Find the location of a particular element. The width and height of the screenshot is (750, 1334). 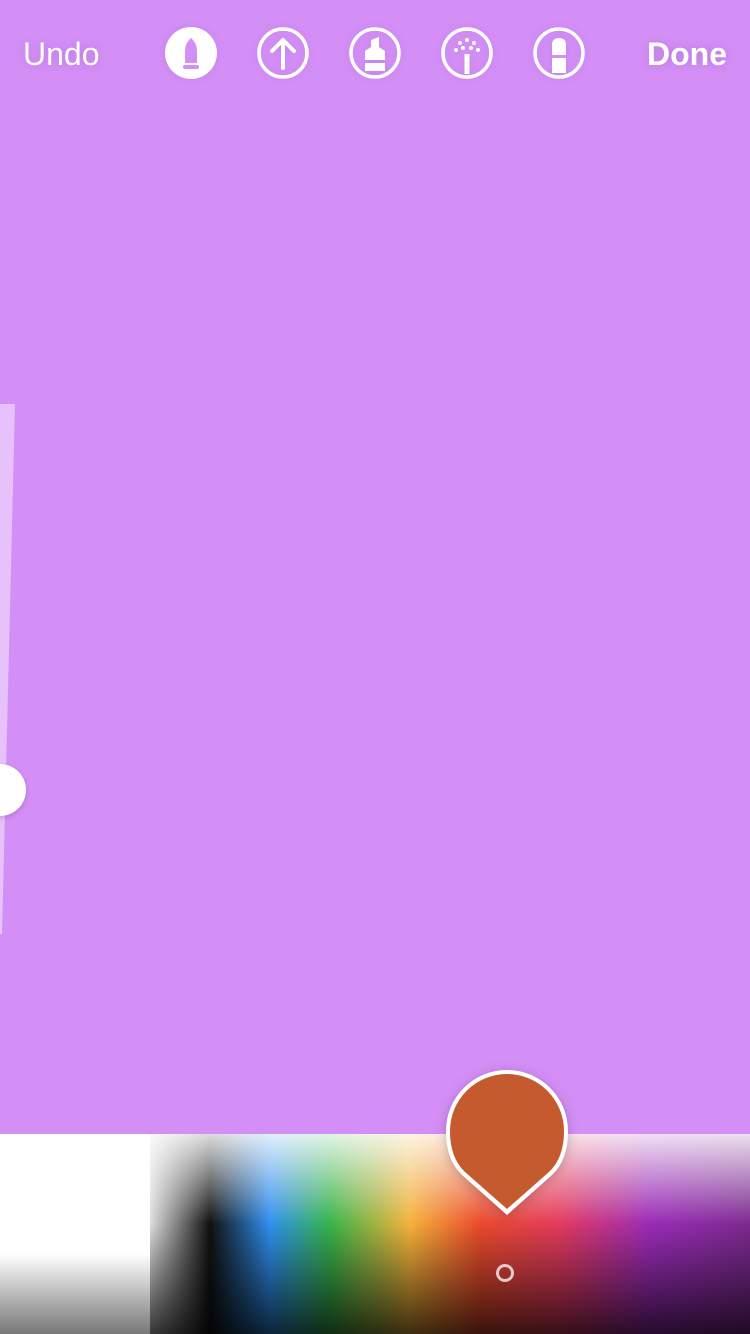

marker-icon is located at coordinates (375, 53).